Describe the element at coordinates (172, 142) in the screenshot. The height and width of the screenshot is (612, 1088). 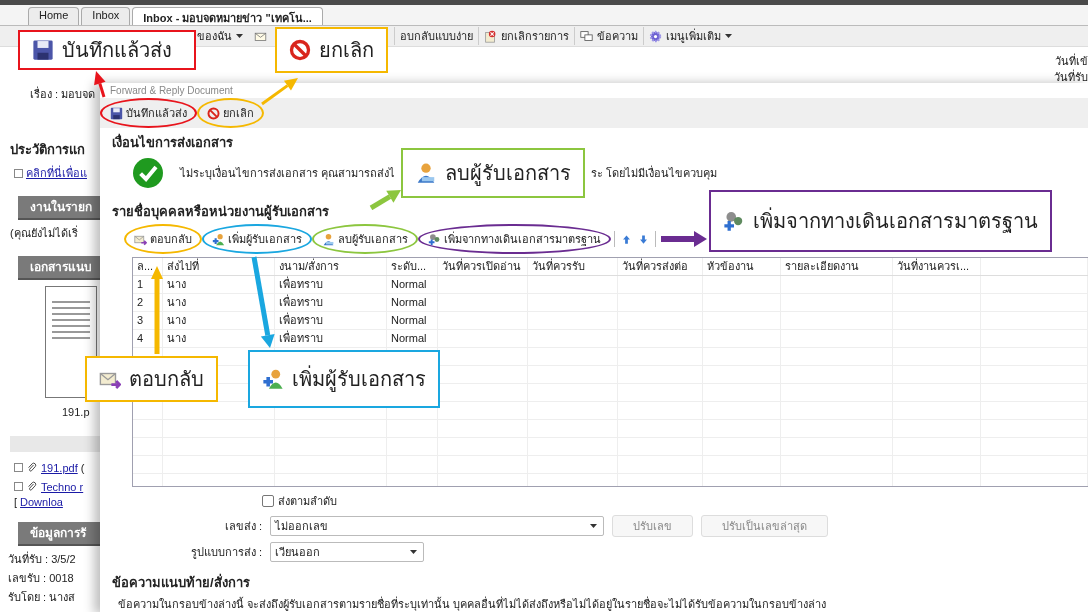
I see `section-title: เงื่อนไขการส่งเอกสาร` at that location.